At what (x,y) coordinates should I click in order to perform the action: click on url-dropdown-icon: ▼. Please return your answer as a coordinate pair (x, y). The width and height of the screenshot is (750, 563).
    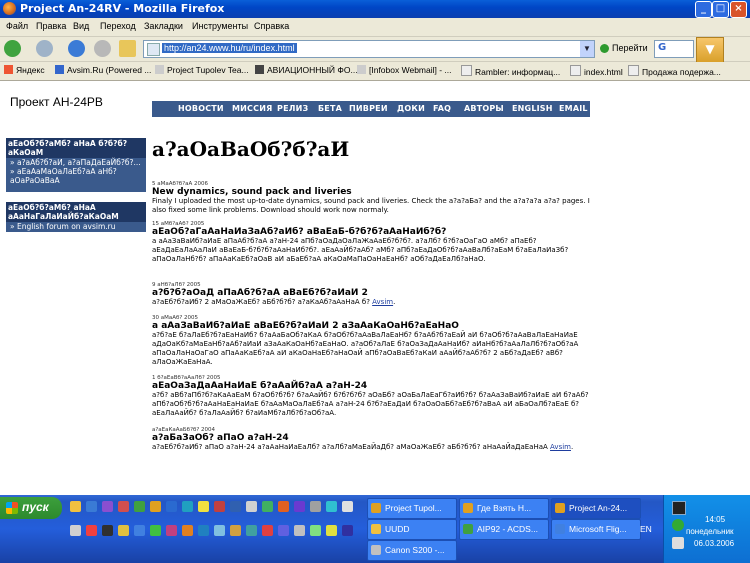
    Looking at the image, I should click on (587, 49).